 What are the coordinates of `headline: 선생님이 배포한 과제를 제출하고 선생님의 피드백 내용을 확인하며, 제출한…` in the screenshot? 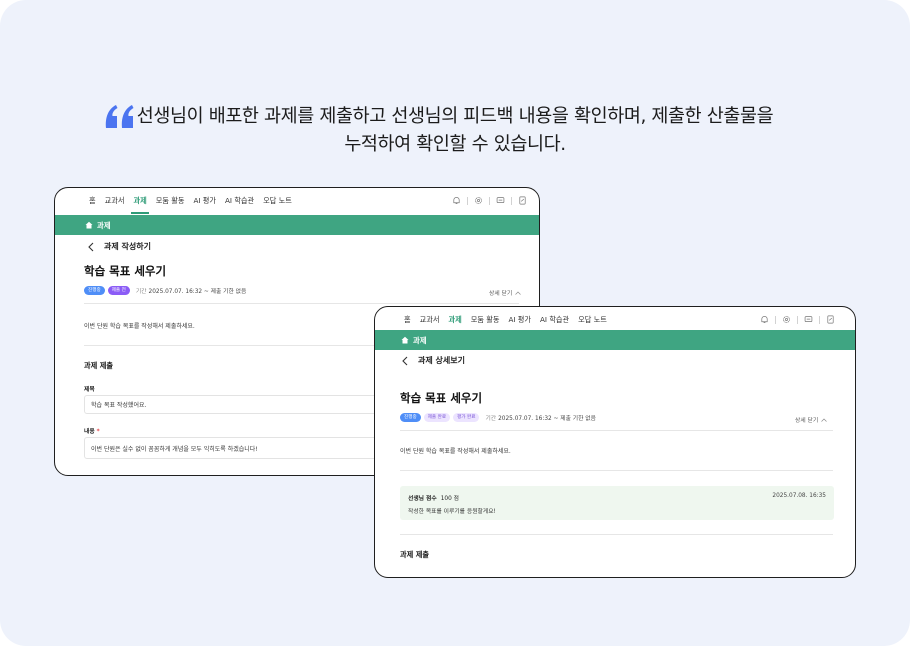 It's located at (455, 131).